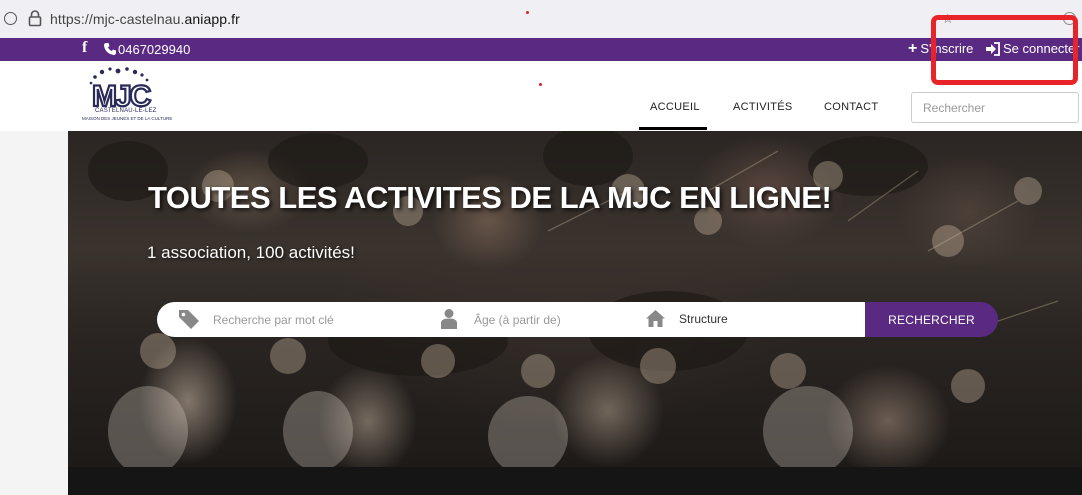 The height and width of the screenshot is (495, 1082). I want to click on age-input, so click(549, 320).